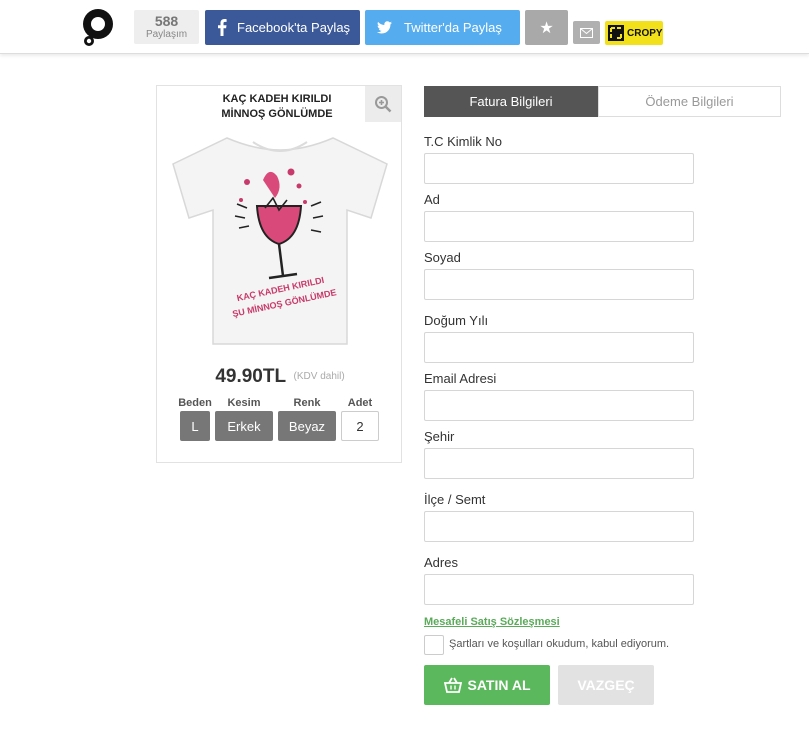 Image resolution: width=809 pixels, height=729 pixels. Describe the element at coordinates (360, 403) in the screenshot. I see `quantity-label: Adet` at that location.